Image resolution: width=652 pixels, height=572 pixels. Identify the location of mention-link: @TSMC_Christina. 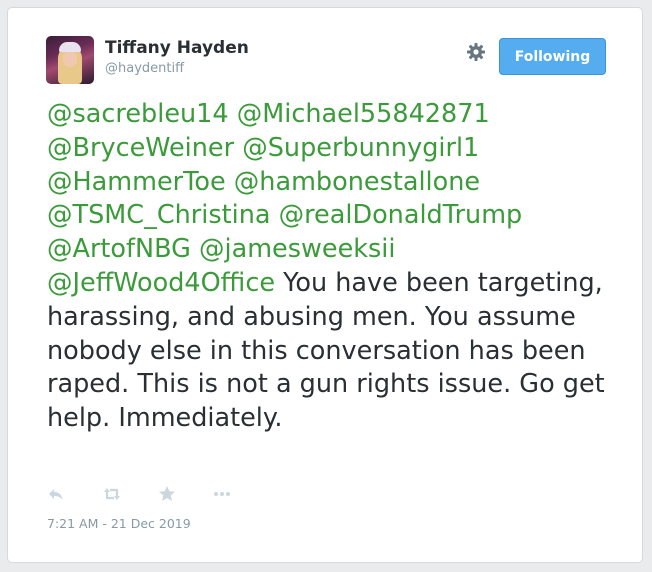
(159, 215).